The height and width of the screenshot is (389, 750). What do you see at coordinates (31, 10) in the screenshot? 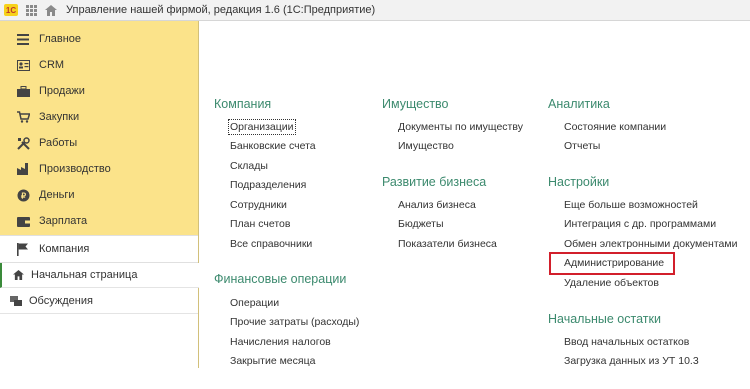
I see `apps-grid-icon` at bounding box center [31, 10].